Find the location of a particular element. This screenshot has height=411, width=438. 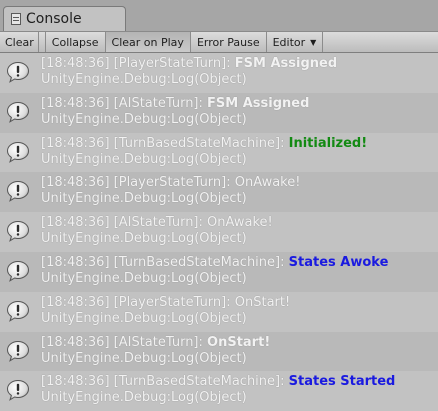

log-message-line: [18:48:36] [PlayerStateTurn]: OnStart! is located at coordinates (165, 302).